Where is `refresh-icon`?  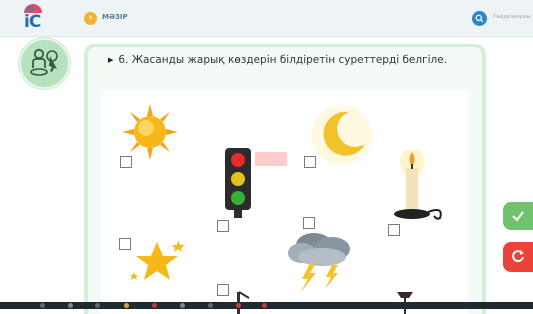
refresh-icon is located at coordinates (518, 256).